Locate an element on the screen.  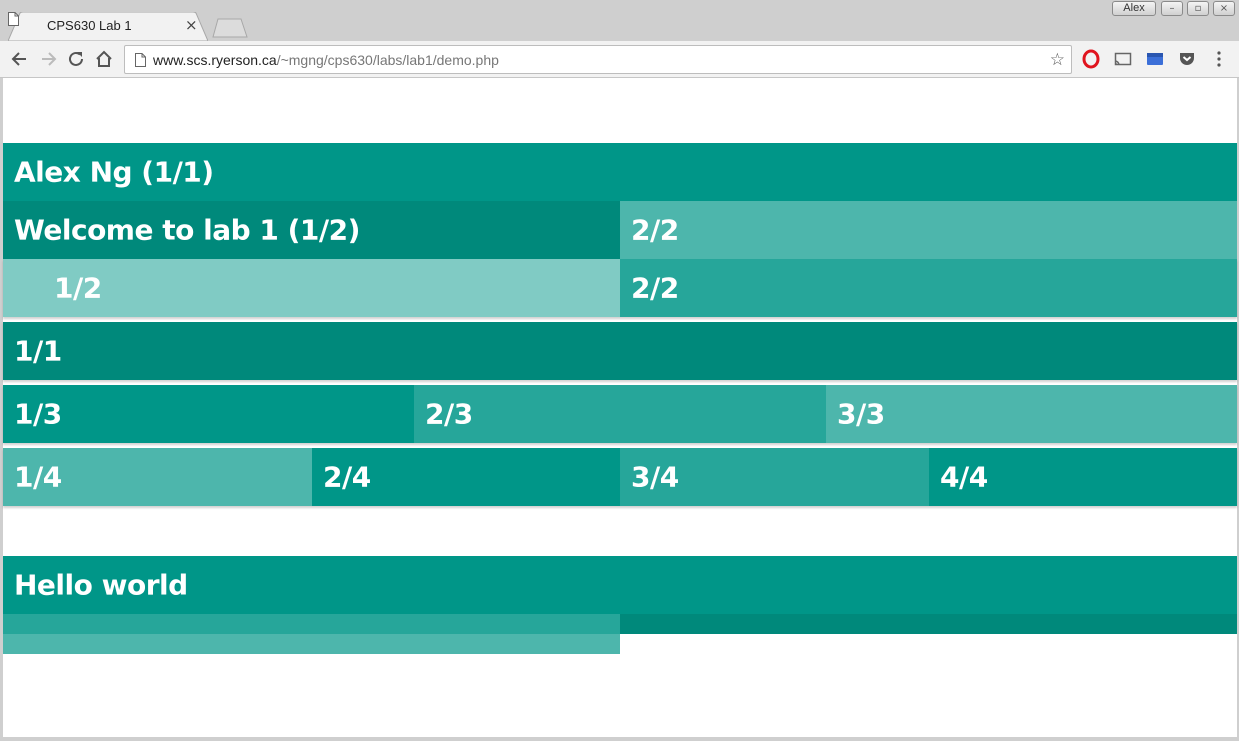
cell-quarter: 1/4 is located at coordinates (157, 477).